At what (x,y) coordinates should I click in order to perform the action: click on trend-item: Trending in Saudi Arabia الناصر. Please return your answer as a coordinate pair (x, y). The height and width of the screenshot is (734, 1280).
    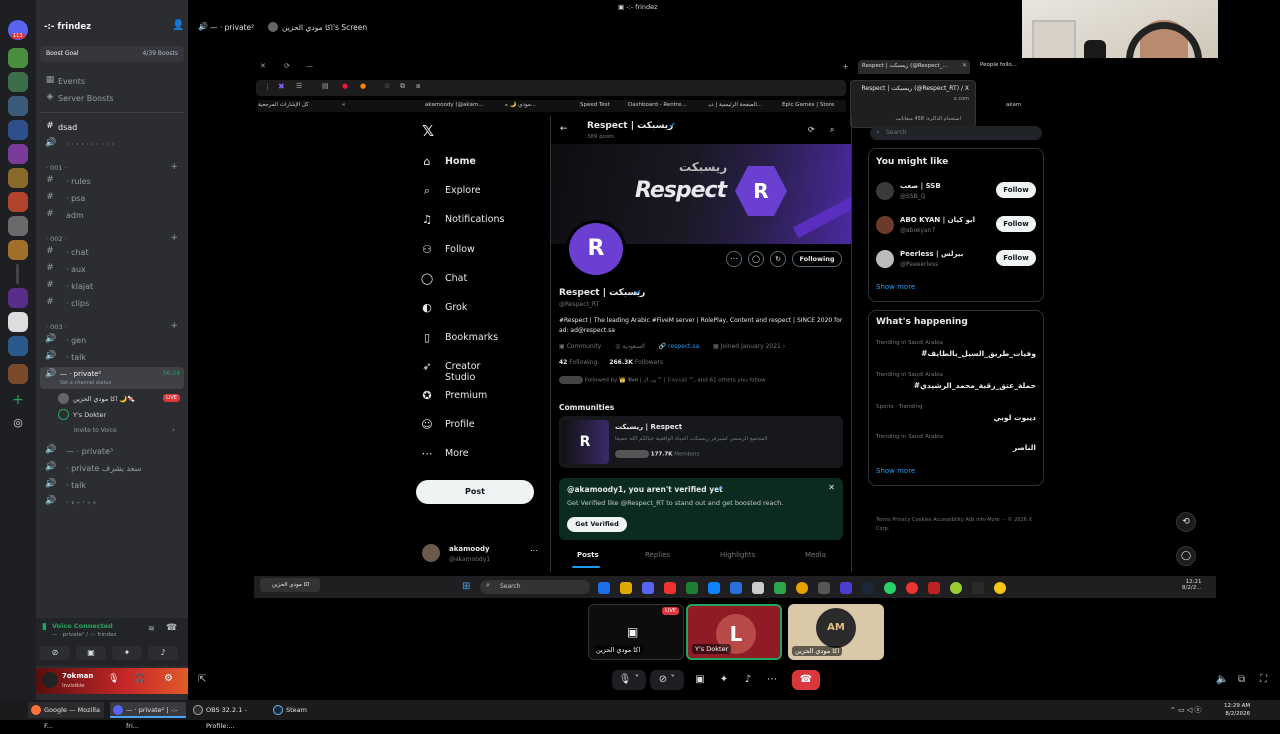
    Looking at the image, I should click on (956, 443).